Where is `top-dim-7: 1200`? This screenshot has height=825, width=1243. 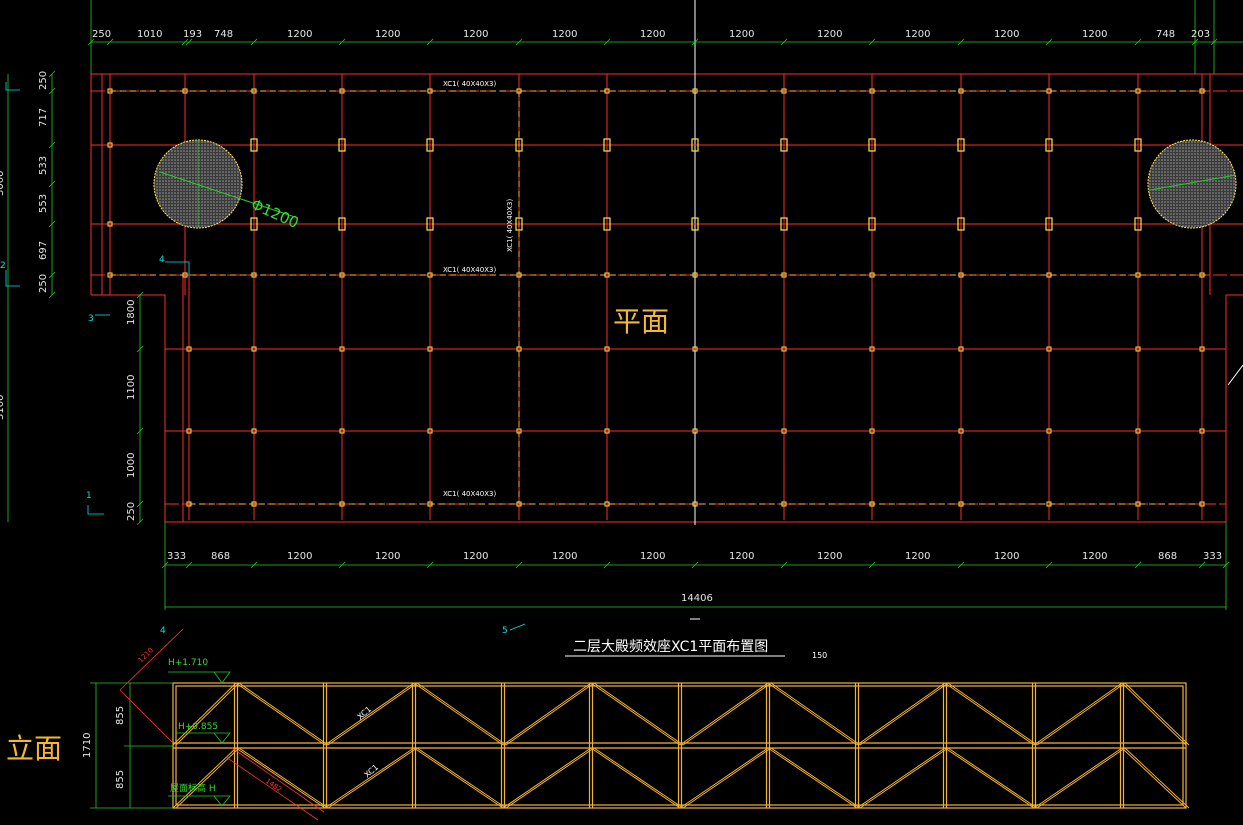 top-dim-7: 1200 is located at coordinates (564, 34).